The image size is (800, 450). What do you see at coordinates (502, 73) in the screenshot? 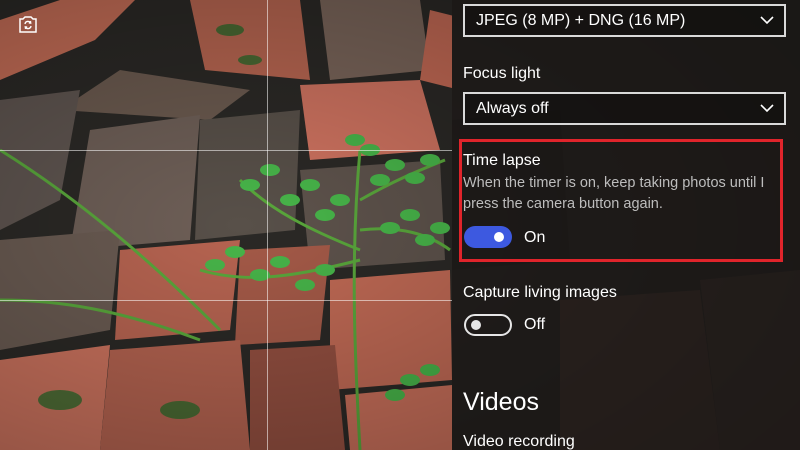
I see `focus-light-label: Focus light` at bounding box center [502, 73].